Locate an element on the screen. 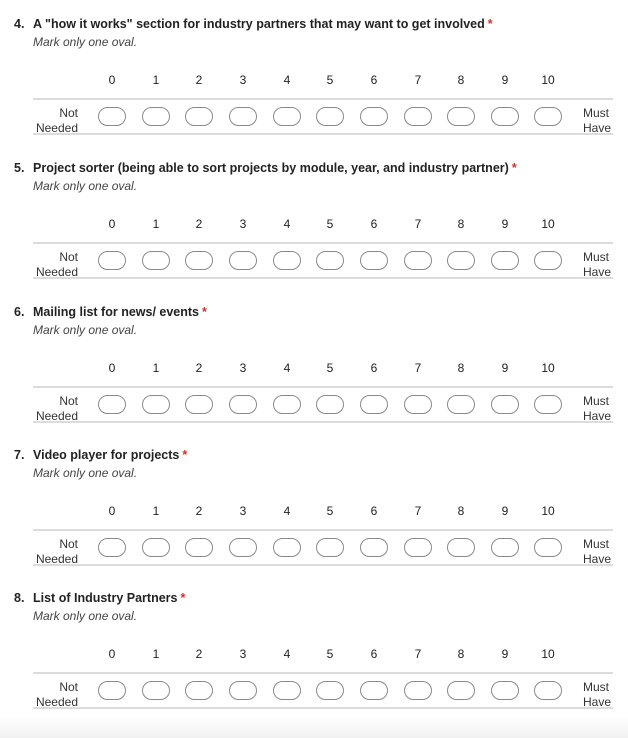 This screenshot has height=738, width=628. question-text: Video player for projects is located at coordinates (106, 455).